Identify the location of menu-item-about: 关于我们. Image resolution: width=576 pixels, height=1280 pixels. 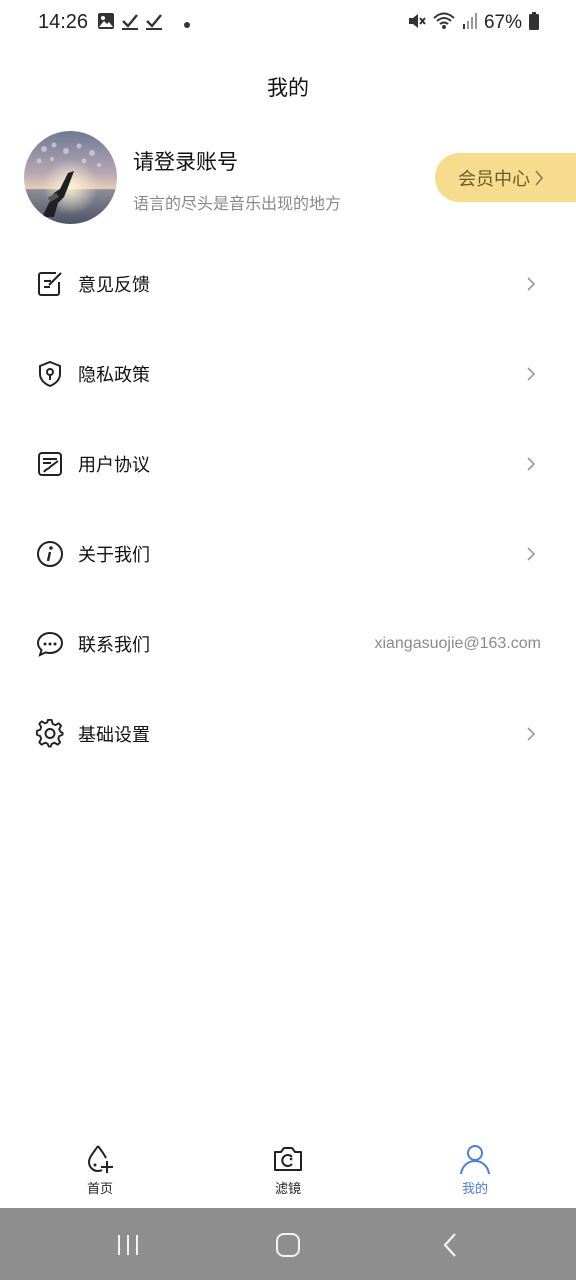
(288, 554).